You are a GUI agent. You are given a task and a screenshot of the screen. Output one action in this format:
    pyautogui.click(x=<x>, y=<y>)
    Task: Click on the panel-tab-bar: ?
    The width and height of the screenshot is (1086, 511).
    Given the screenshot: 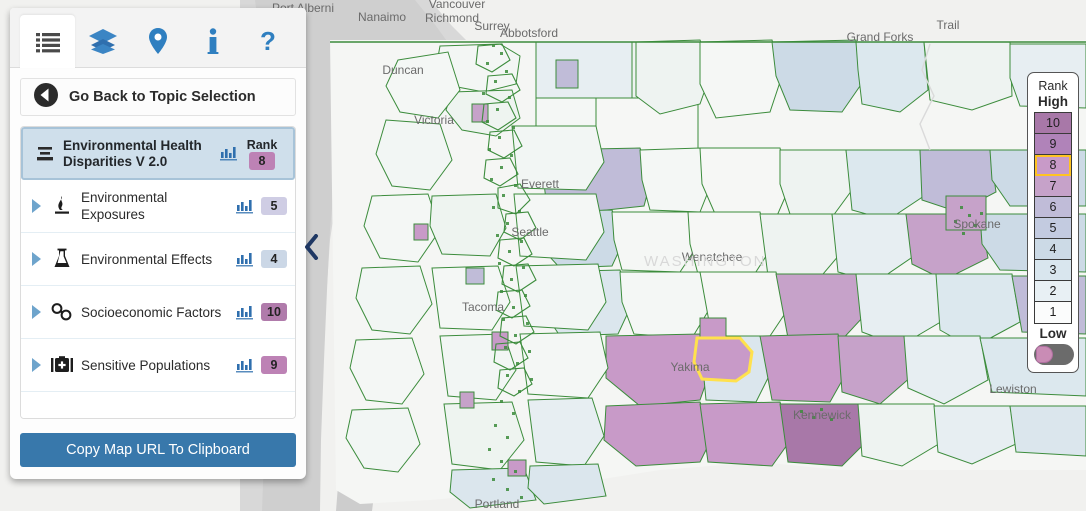 What is the action you would take?
    pyautogui.click(x=158, y=38)
    